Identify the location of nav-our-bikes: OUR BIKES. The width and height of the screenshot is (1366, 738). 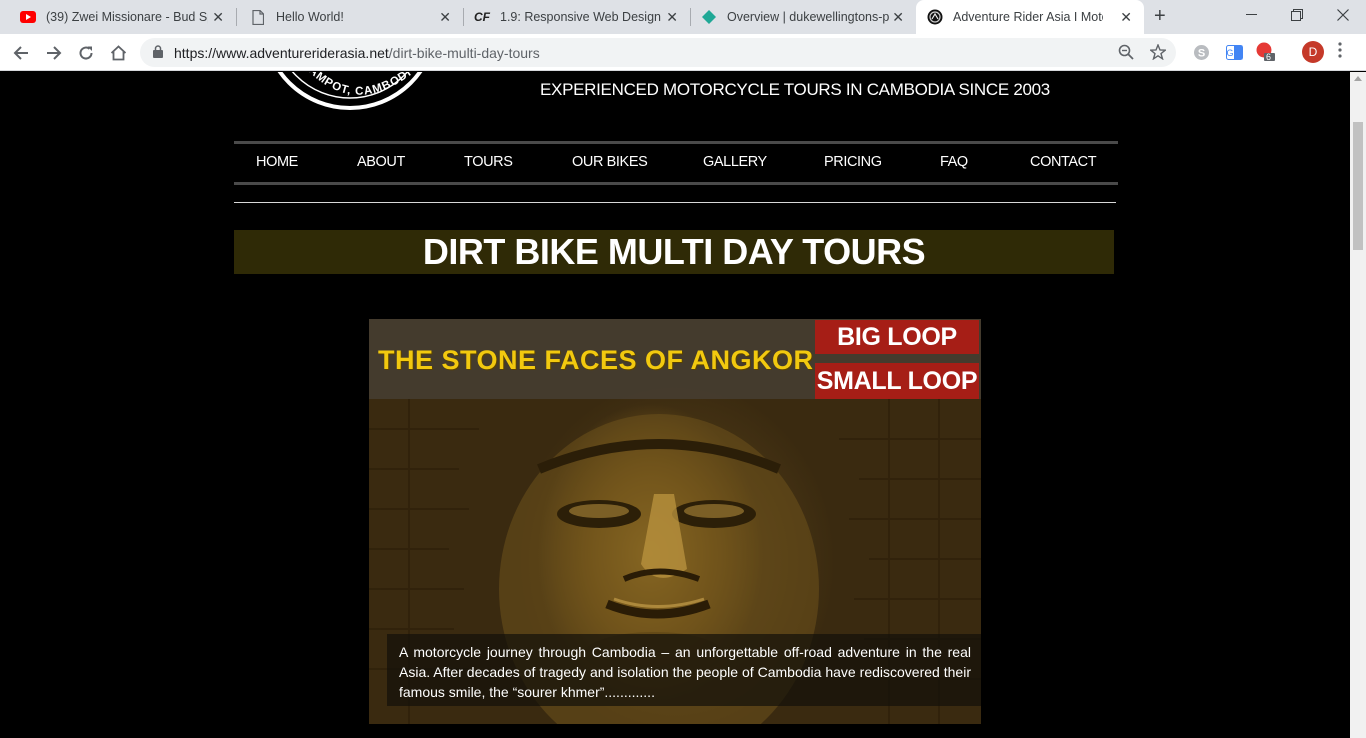
(610, 162).